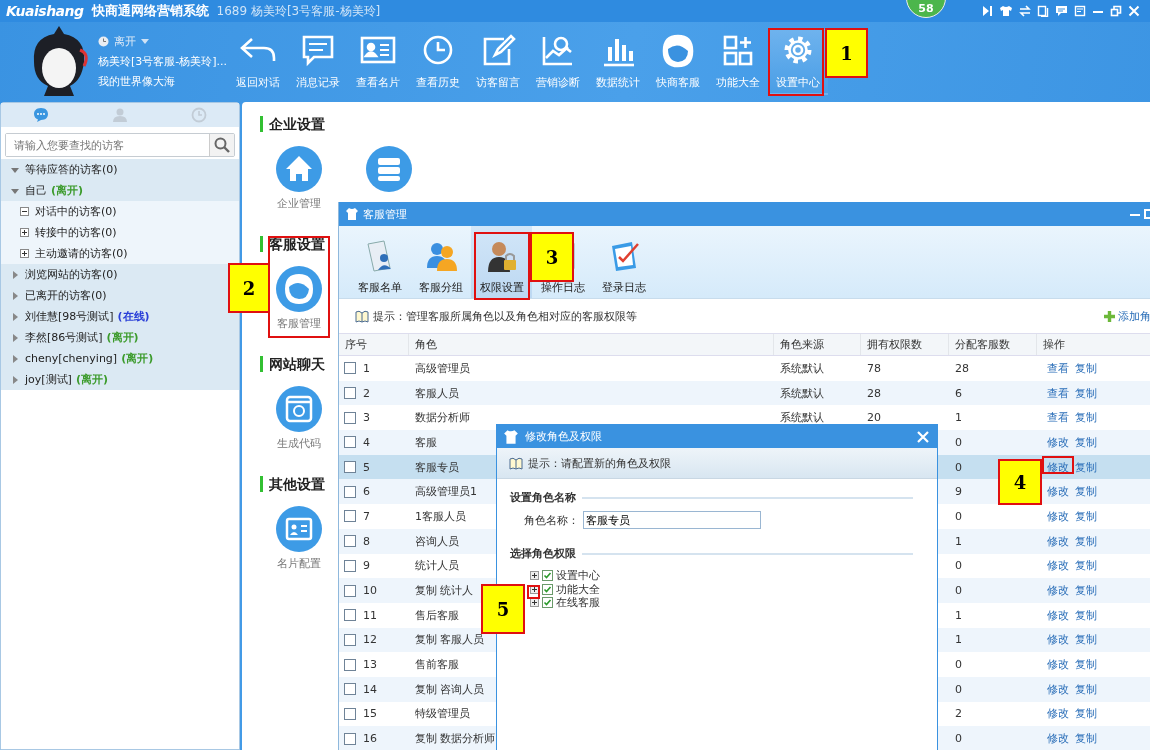 The height and width of the screenshot is (750, 1150). Describe the element at coordinates (543, 497) in the screenshot. I see `section-title: 设置角色名称` at that location.